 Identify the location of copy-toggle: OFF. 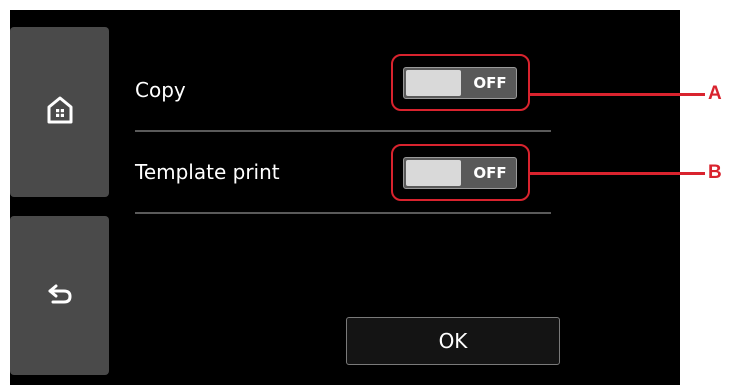
(460, 83).